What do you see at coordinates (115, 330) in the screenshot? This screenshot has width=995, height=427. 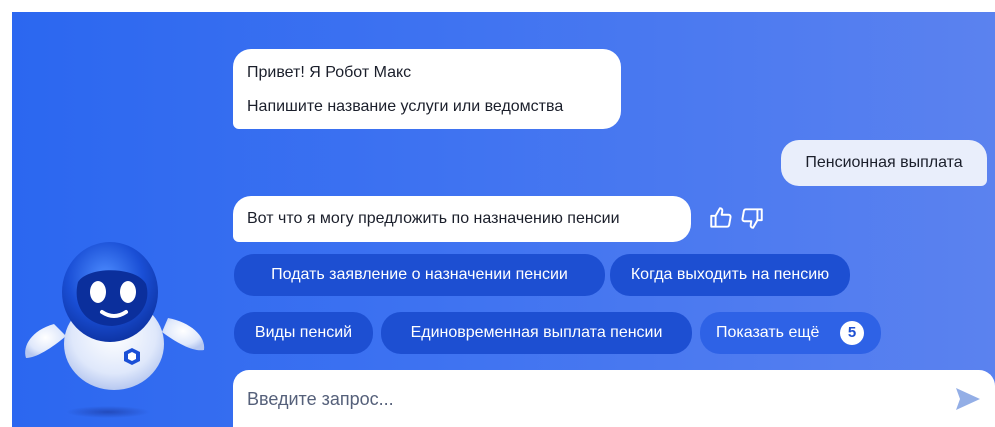 I see `robot-max-mascot` at bounding box center [115, 330].